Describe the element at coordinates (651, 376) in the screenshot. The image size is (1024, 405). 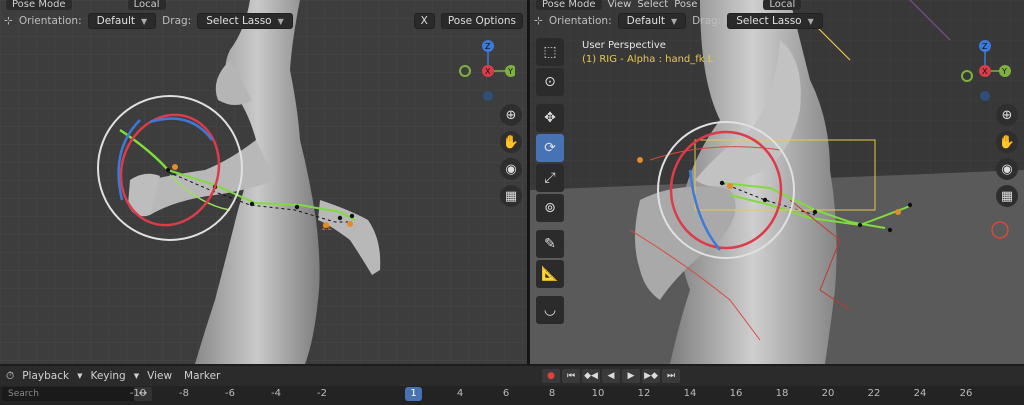
I see `next-keyframe-icon: ▶◆` at that location.